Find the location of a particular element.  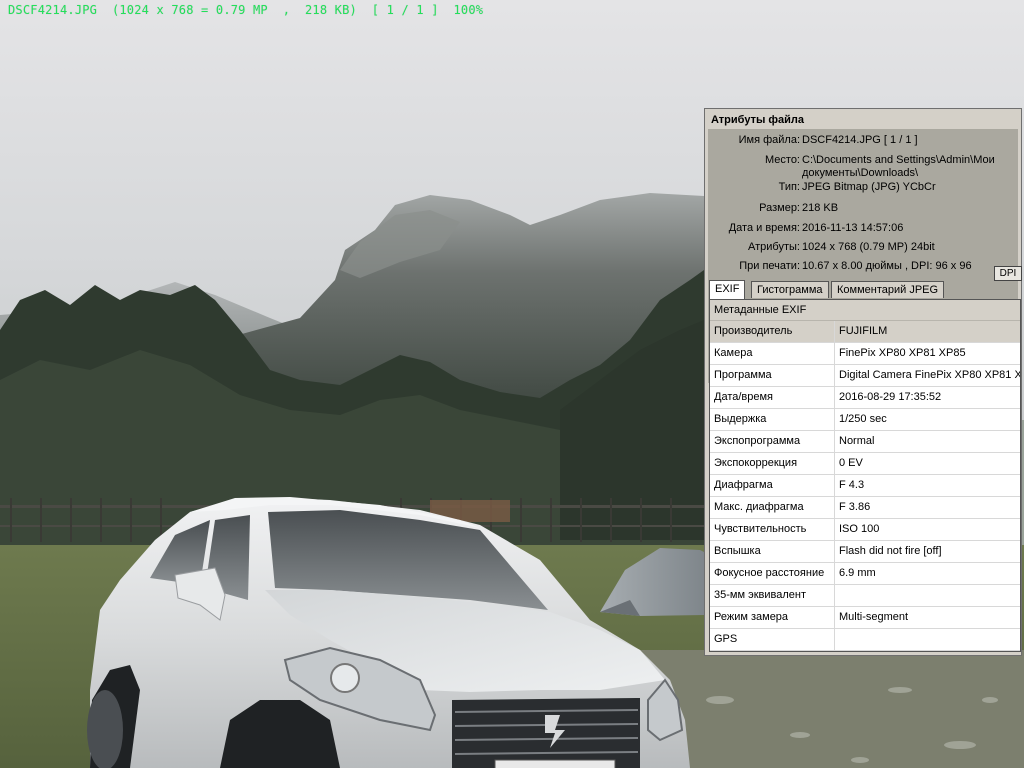

exif-key: Вспышка is located at coordinates (737, 551).